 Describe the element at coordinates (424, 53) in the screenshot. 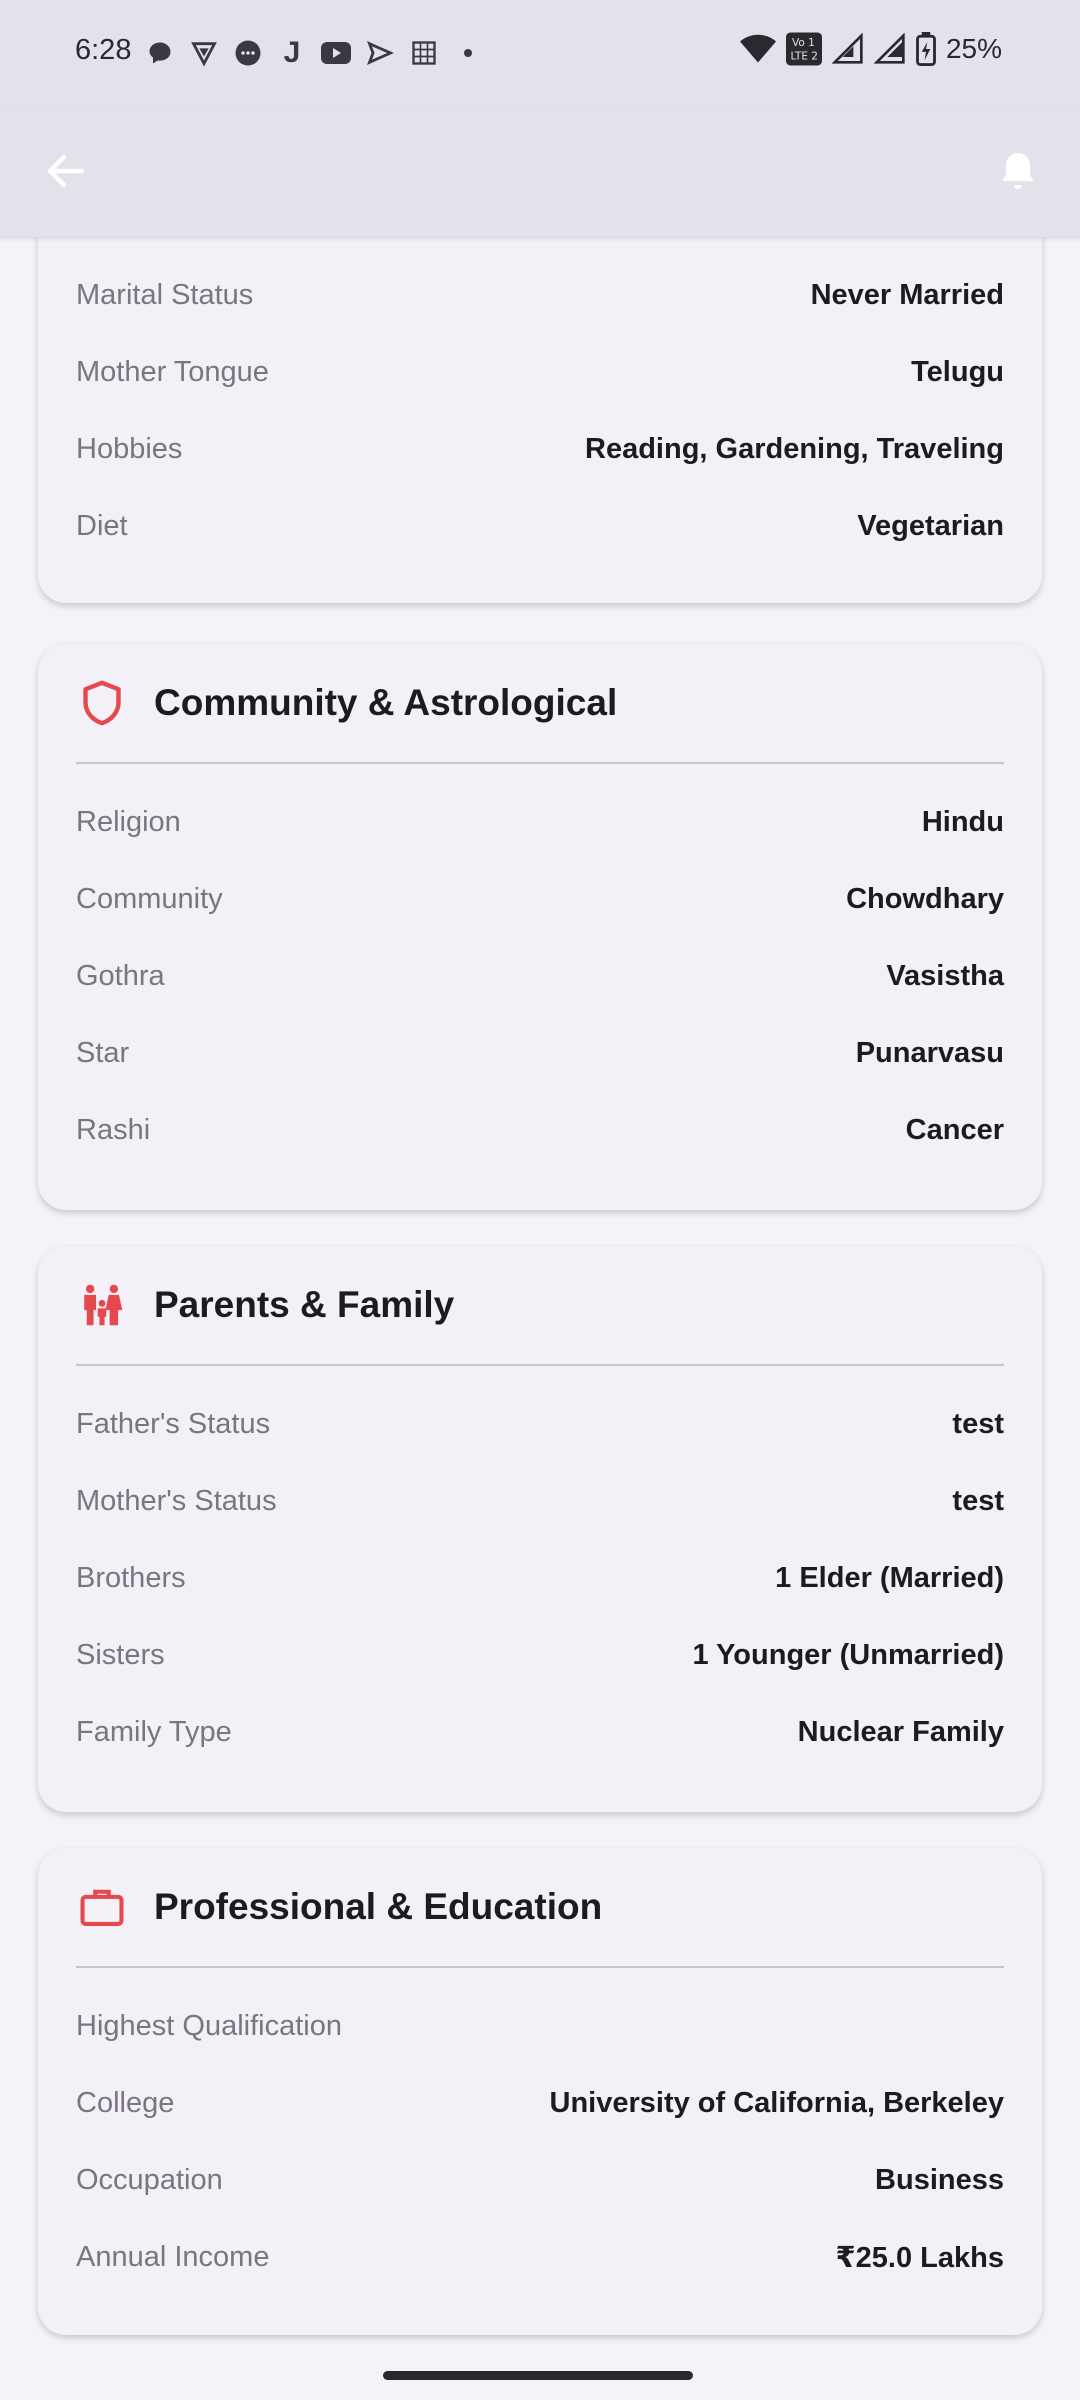

I see `calendar-icon` at that location.